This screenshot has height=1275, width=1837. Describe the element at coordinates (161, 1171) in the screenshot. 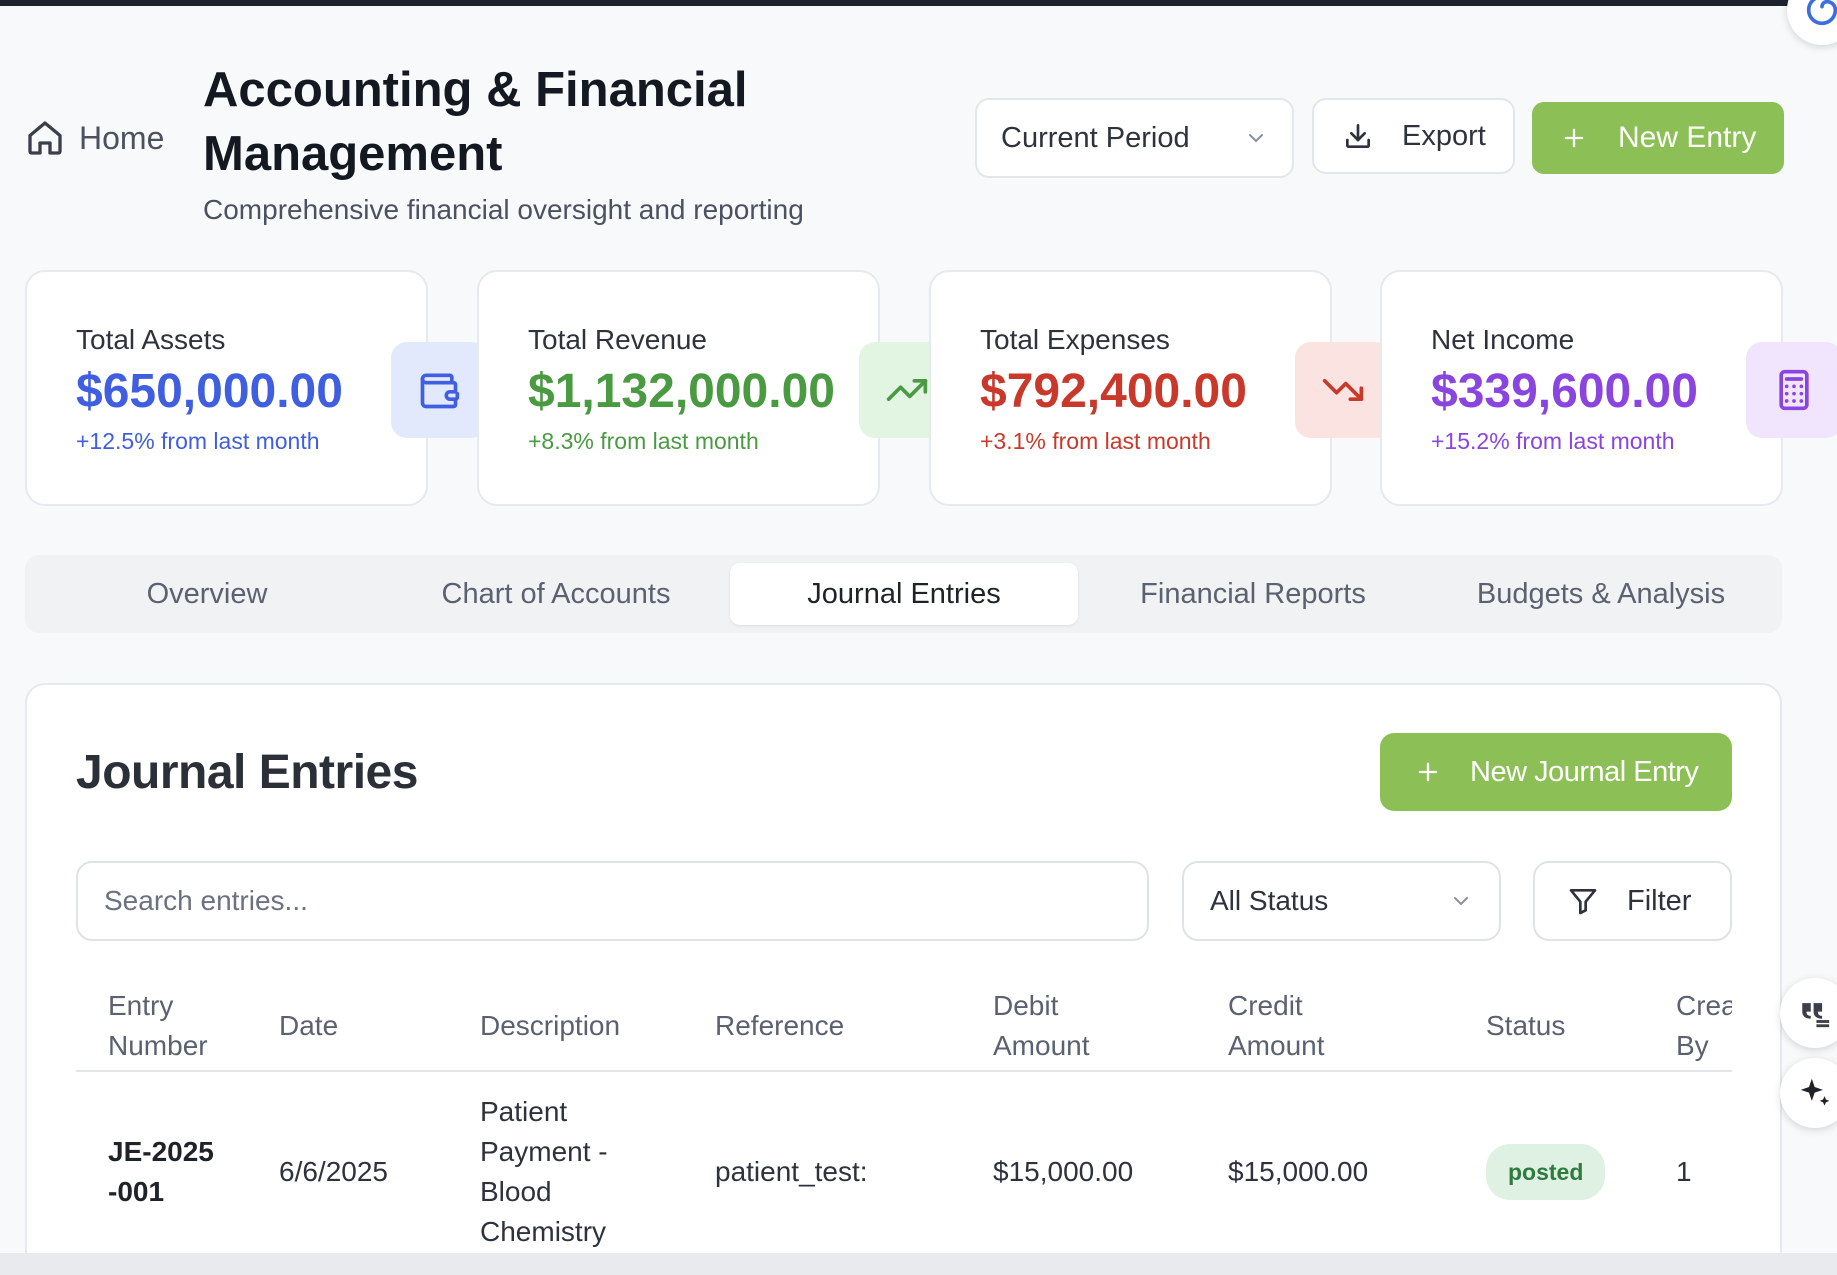

I see `cell-entry-number: JE-2025-001` at that location.